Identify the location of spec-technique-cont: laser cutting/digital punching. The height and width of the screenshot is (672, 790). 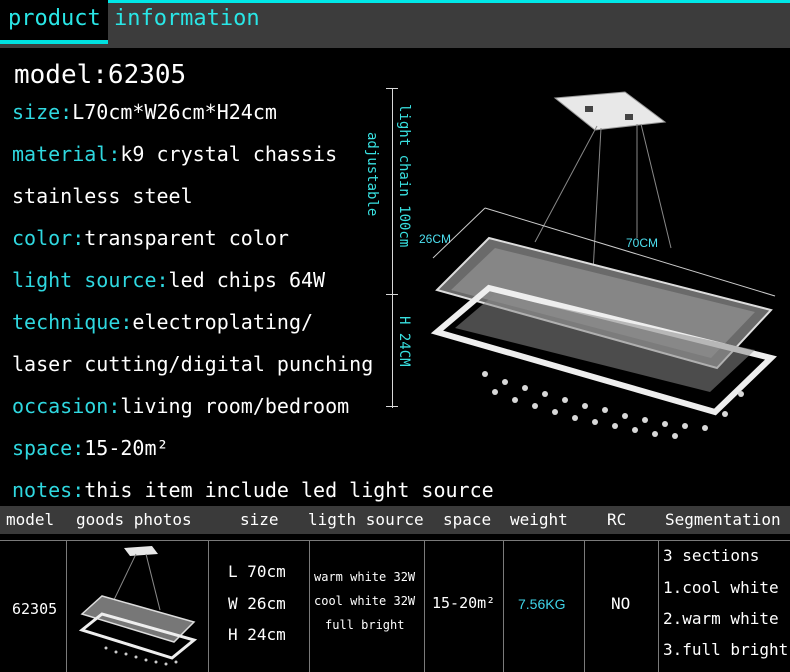
(192, 364).